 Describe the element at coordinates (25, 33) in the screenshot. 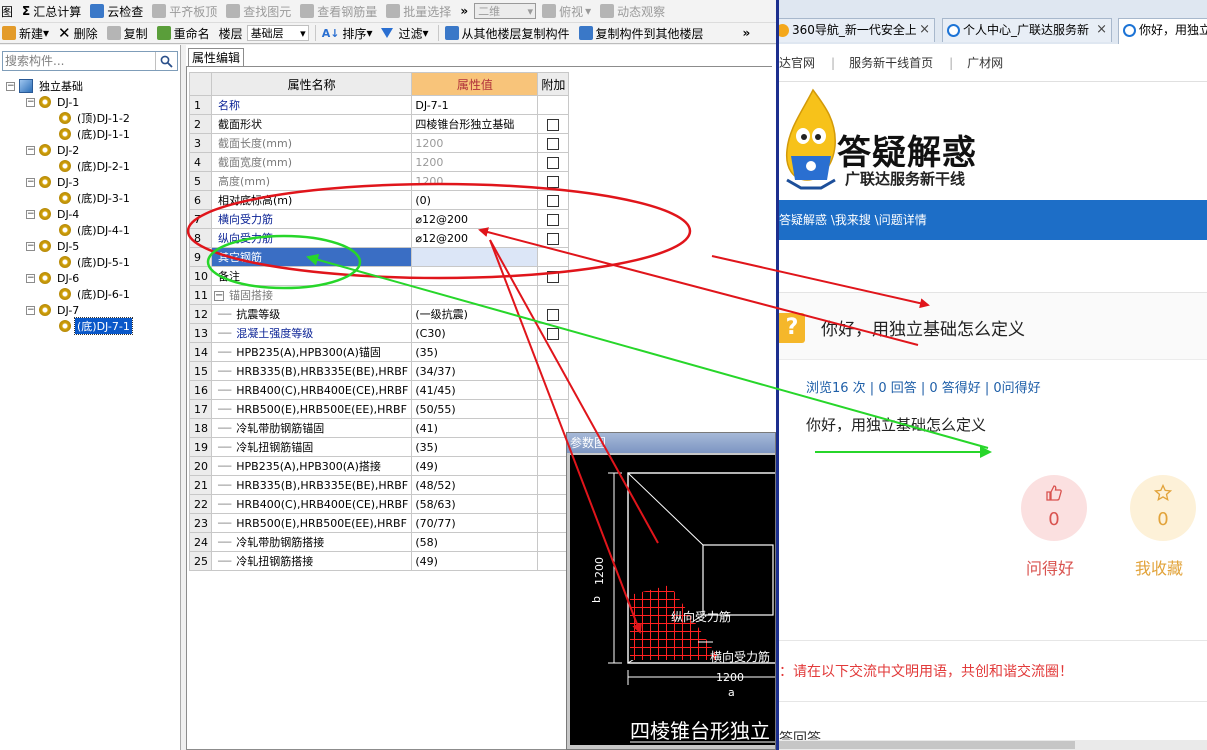

I see `new-button: 新建 ▾` at that location.